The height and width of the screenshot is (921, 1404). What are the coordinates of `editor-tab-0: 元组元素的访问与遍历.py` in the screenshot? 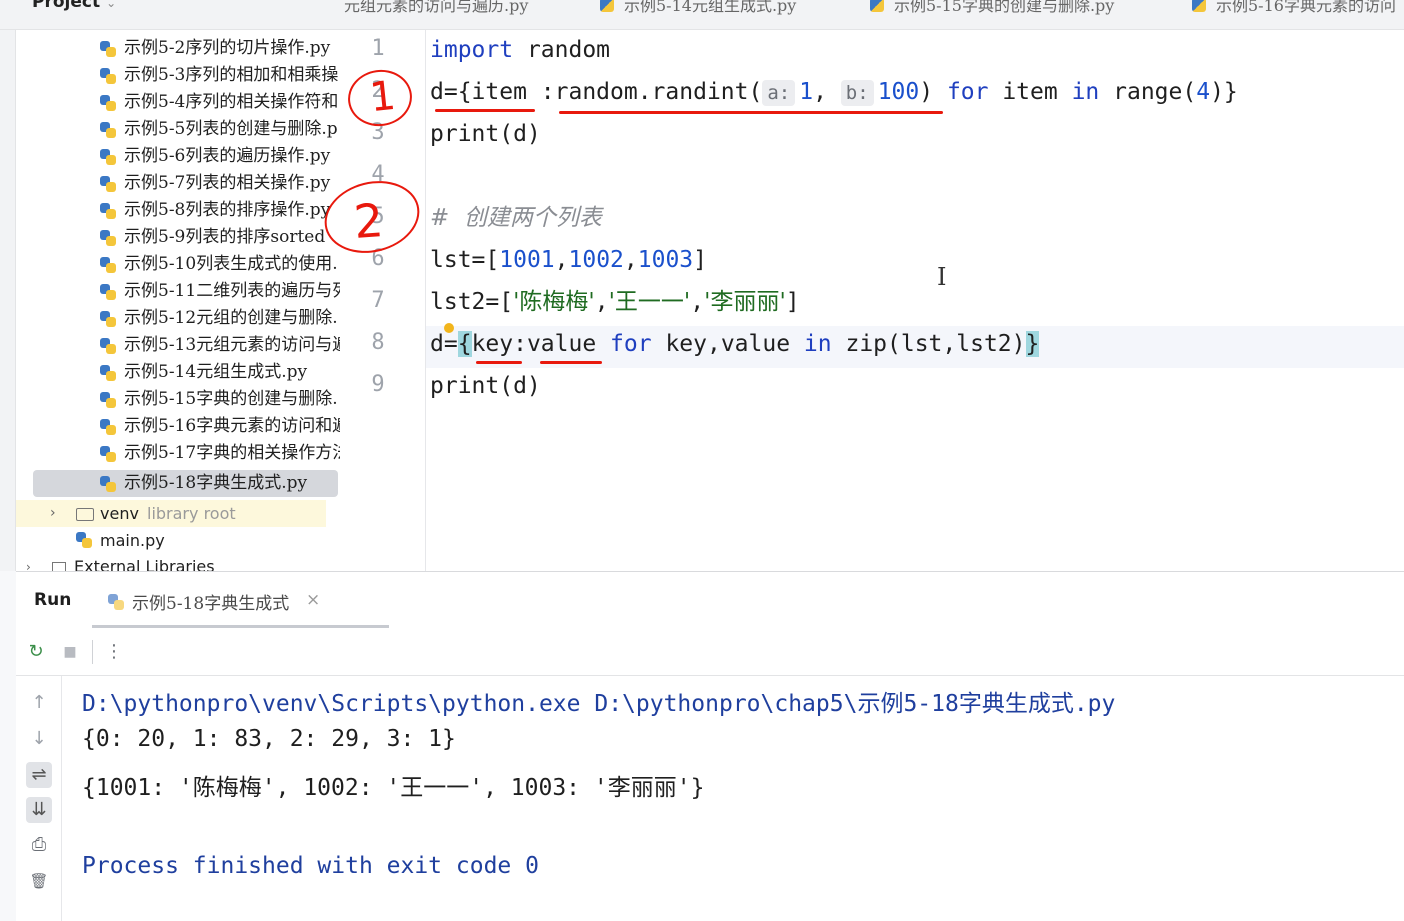 It's located at (436, 8).